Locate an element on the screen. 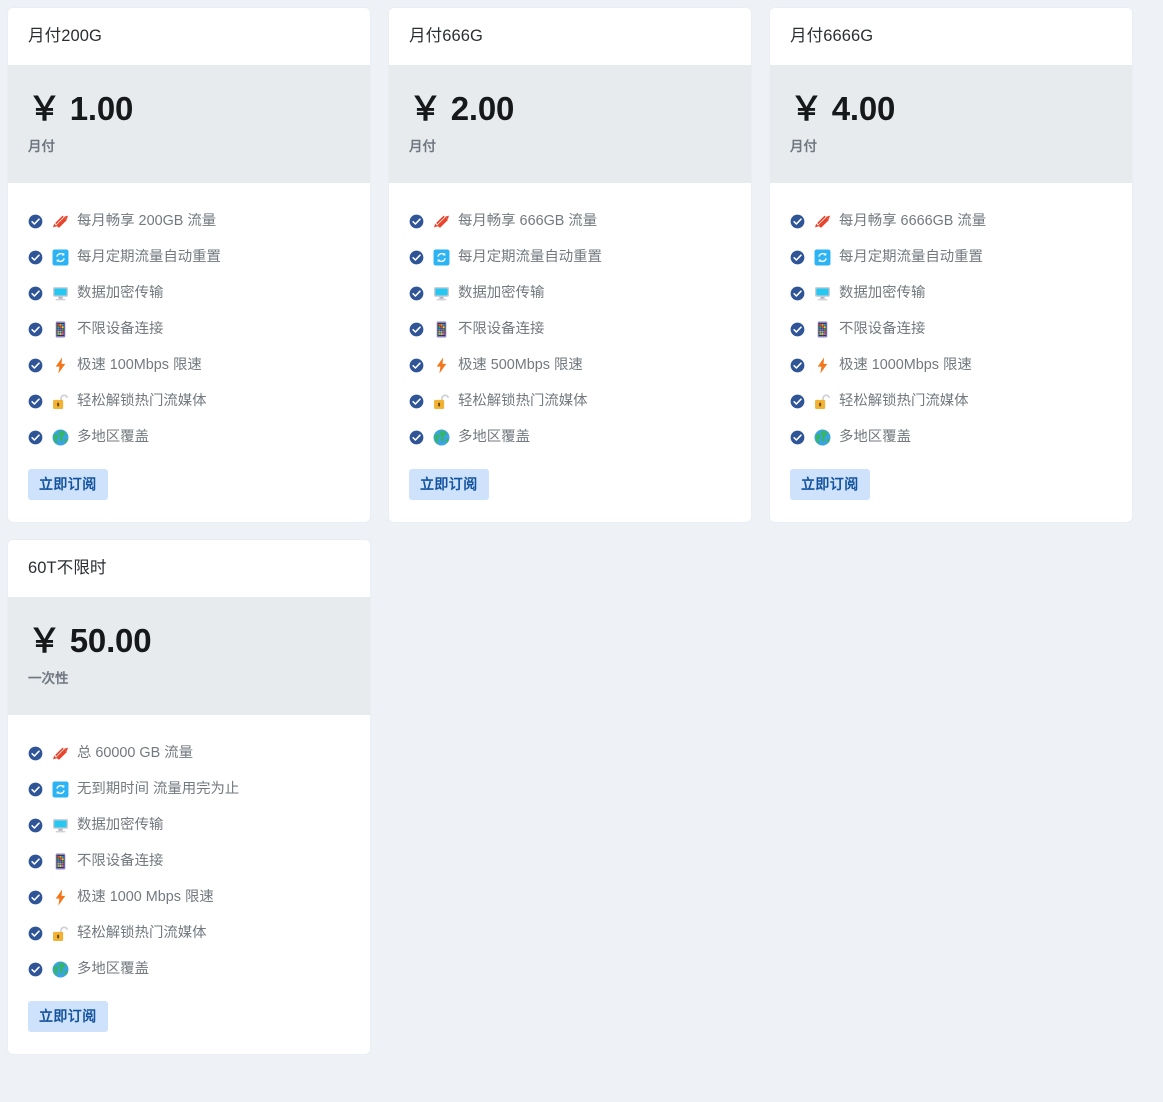 Image resolution: width=1163 pixels, height=1102 pixels. feature-label: 极速 500Mbps 限速 is located at coordinates (520, 365).